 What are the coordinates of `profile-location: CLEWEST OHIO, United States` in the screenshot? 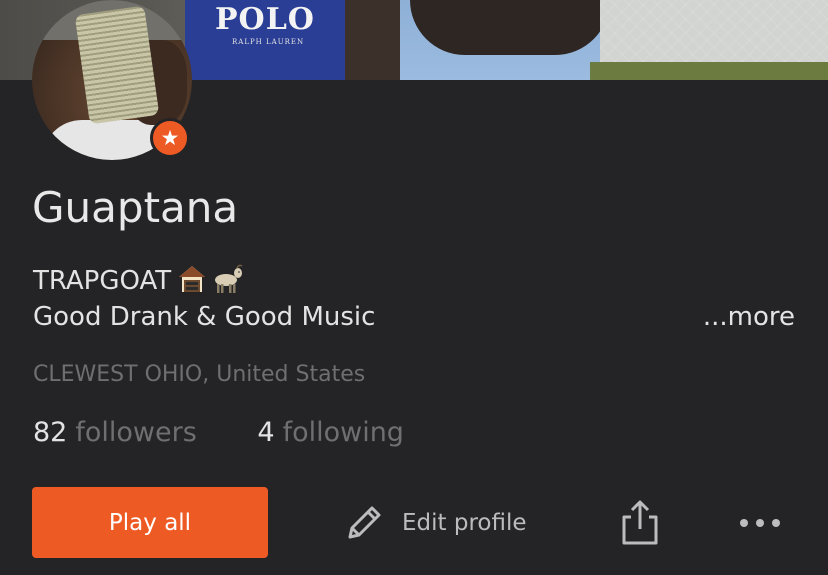 It's located at (199, 374).